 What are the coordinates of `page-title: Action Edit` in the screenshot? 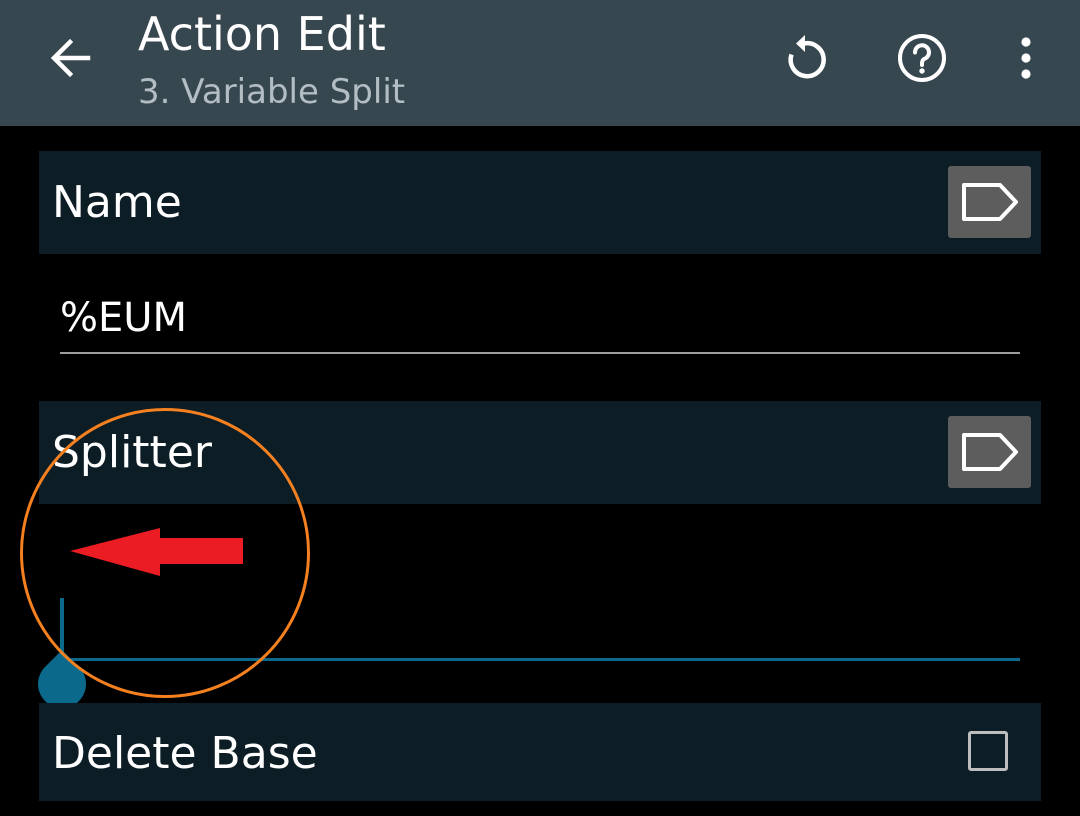 It's located at (262, 34).